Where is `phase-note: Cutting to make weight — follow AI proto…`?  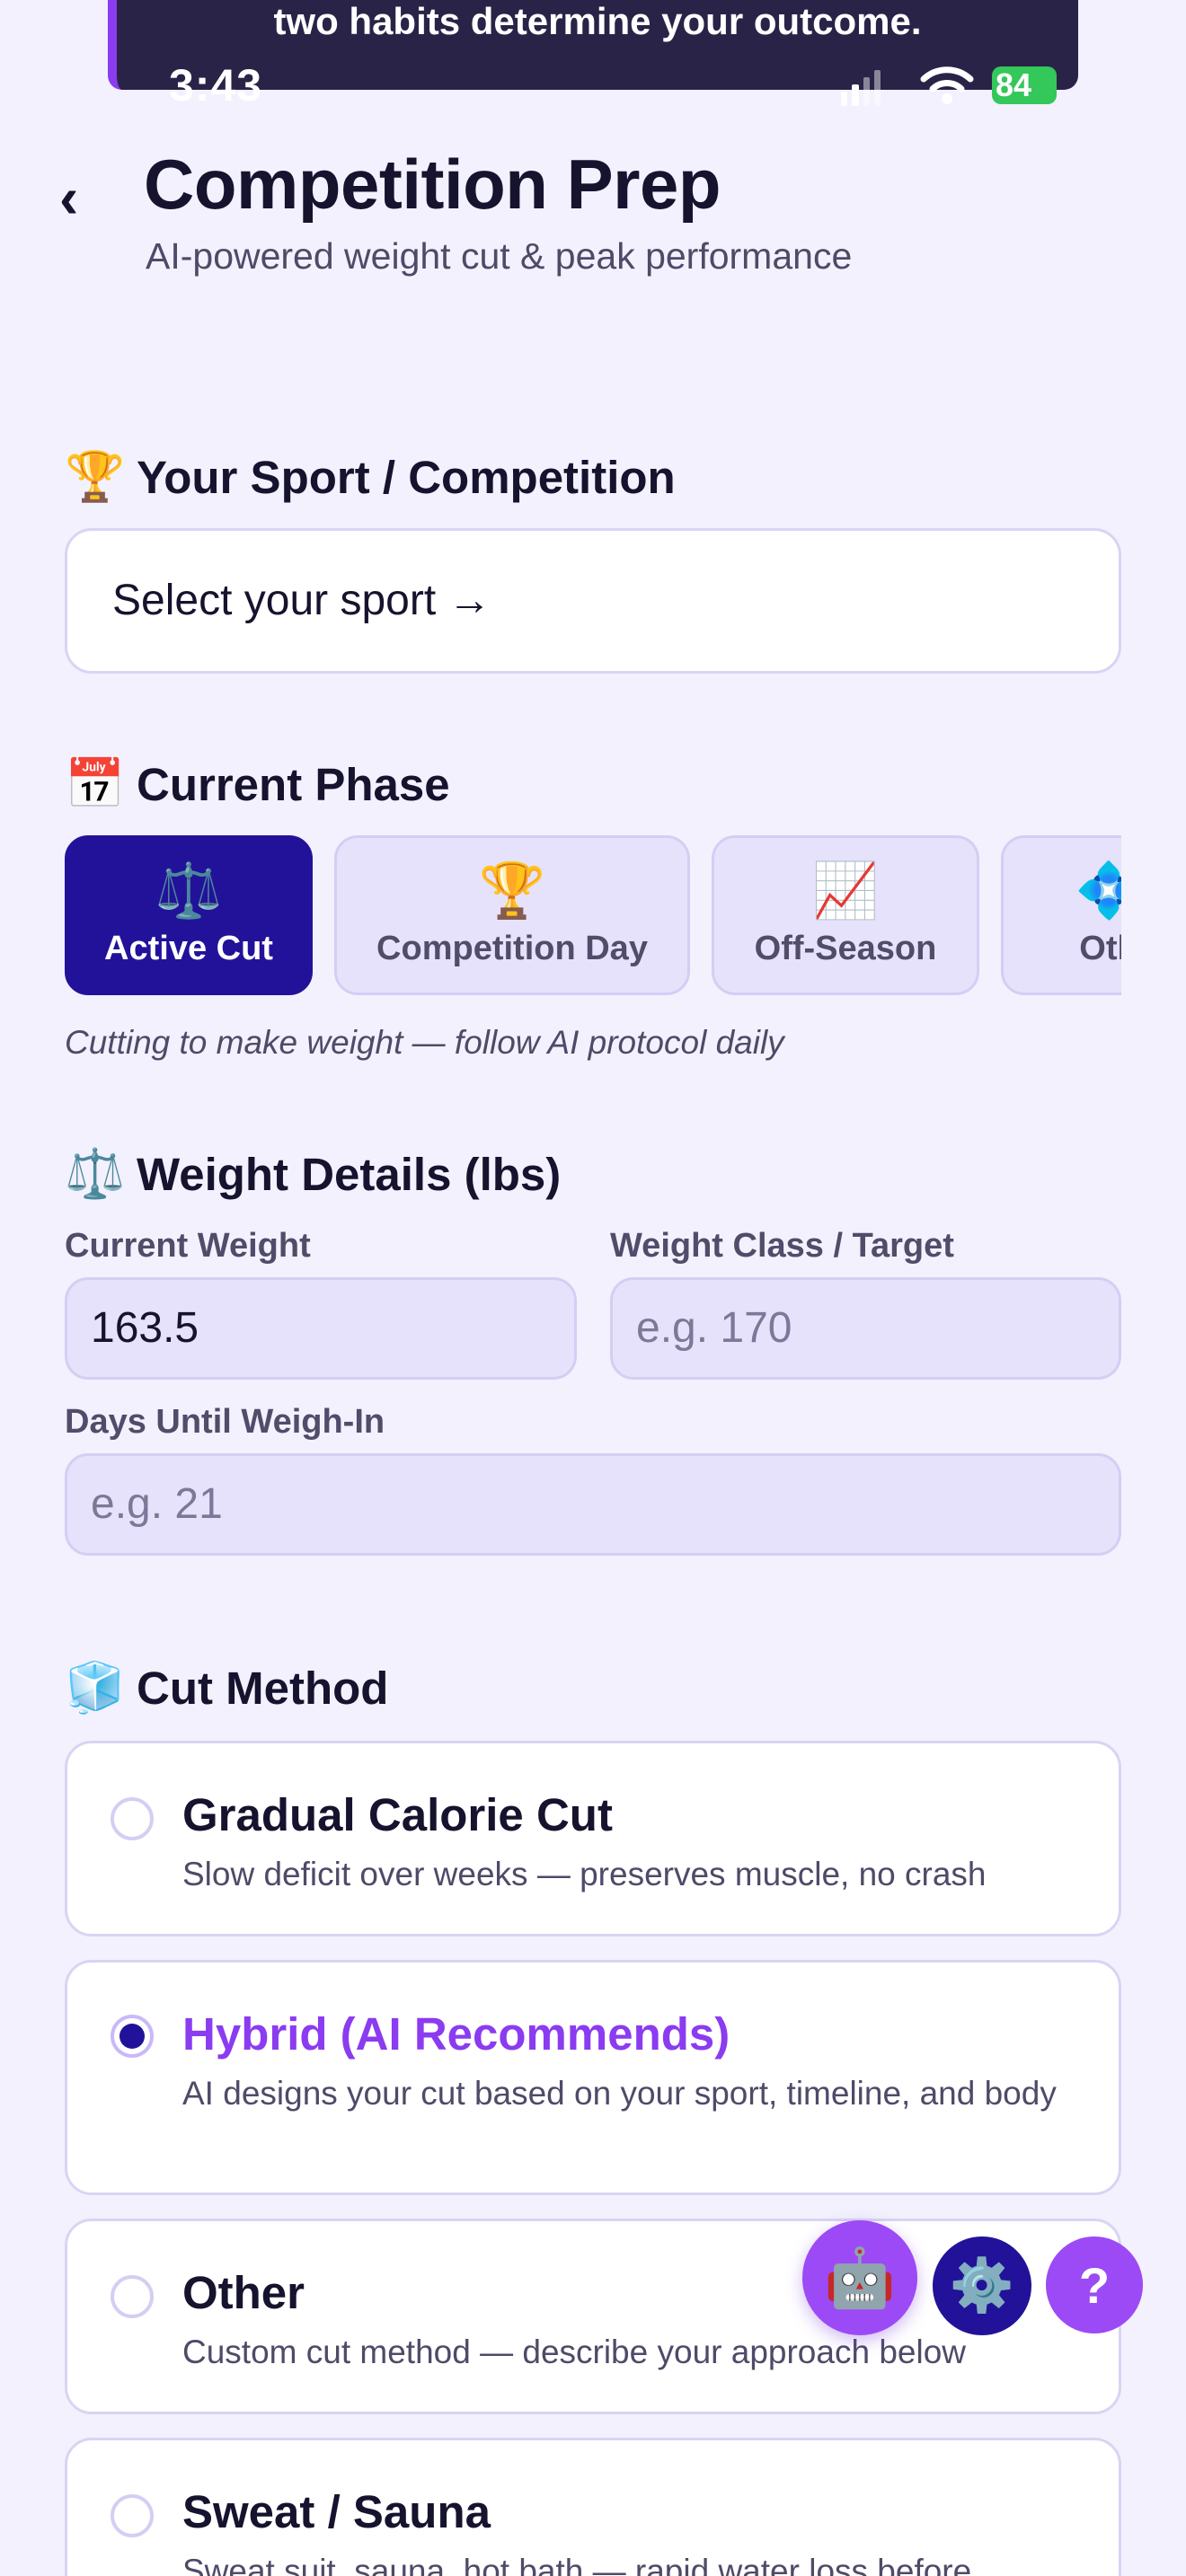
phase-note: Cutting to make weight — follow AI proto… is located at coordinates (424, 1042).